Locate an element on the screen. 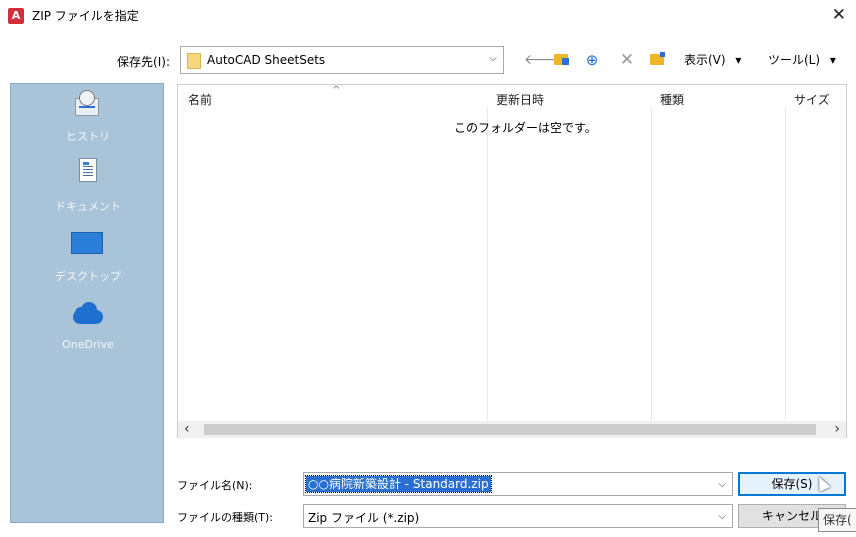  scroll-right-icon: › is located at coordinates (837, 429).